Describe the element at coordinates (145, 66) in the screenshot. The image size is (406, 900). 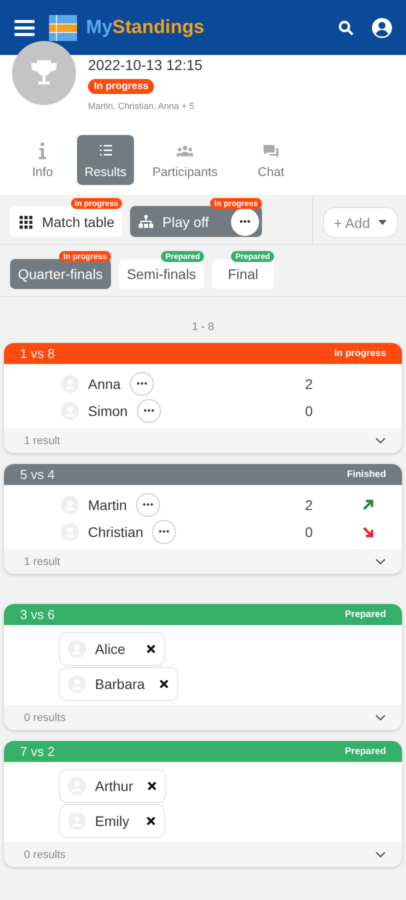
I see `event-datetime: 2022-10-13 12:15` at that location.